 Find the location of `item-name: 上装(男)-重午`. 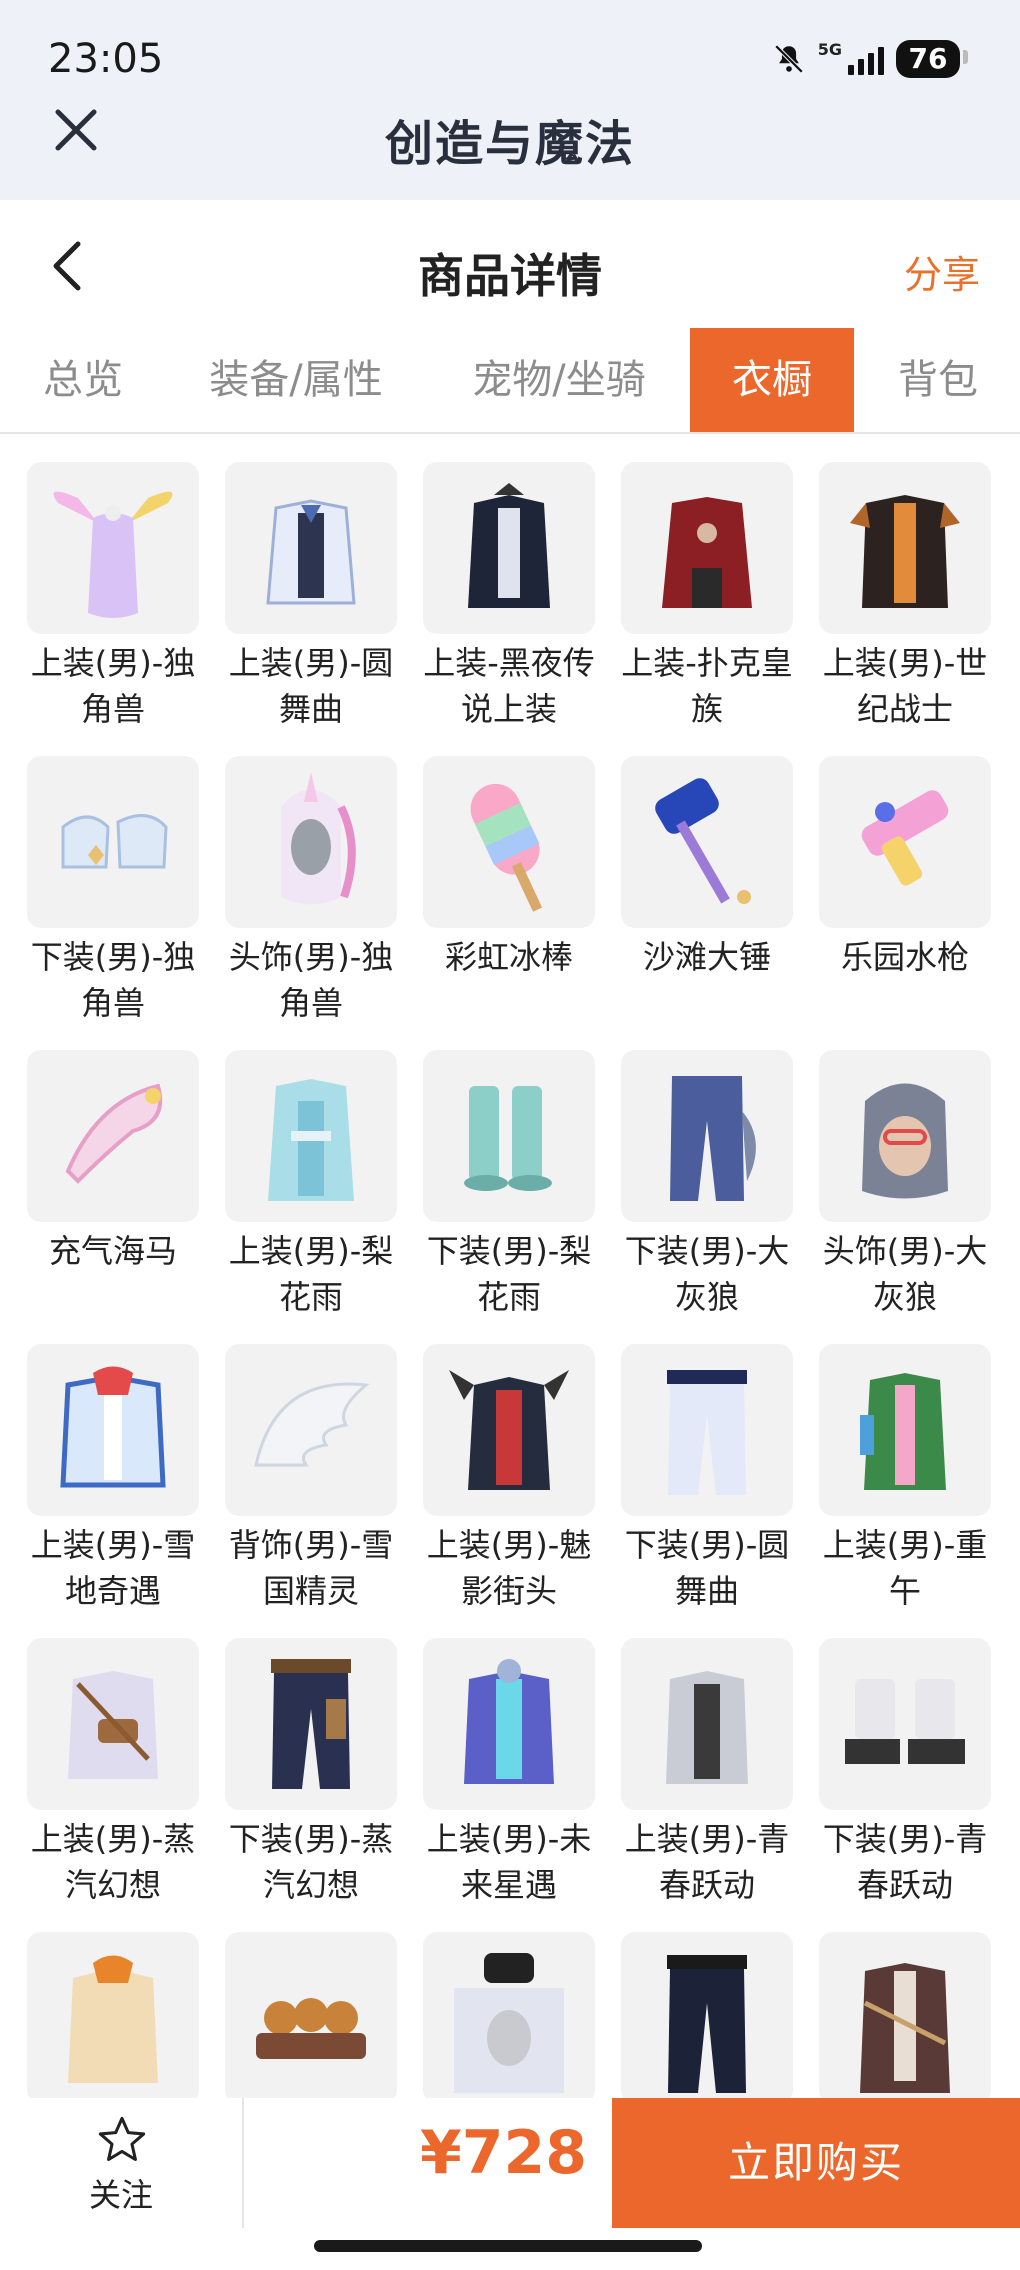

item-name: 上装(男)-重午 is located at coordinates (905, 1568).